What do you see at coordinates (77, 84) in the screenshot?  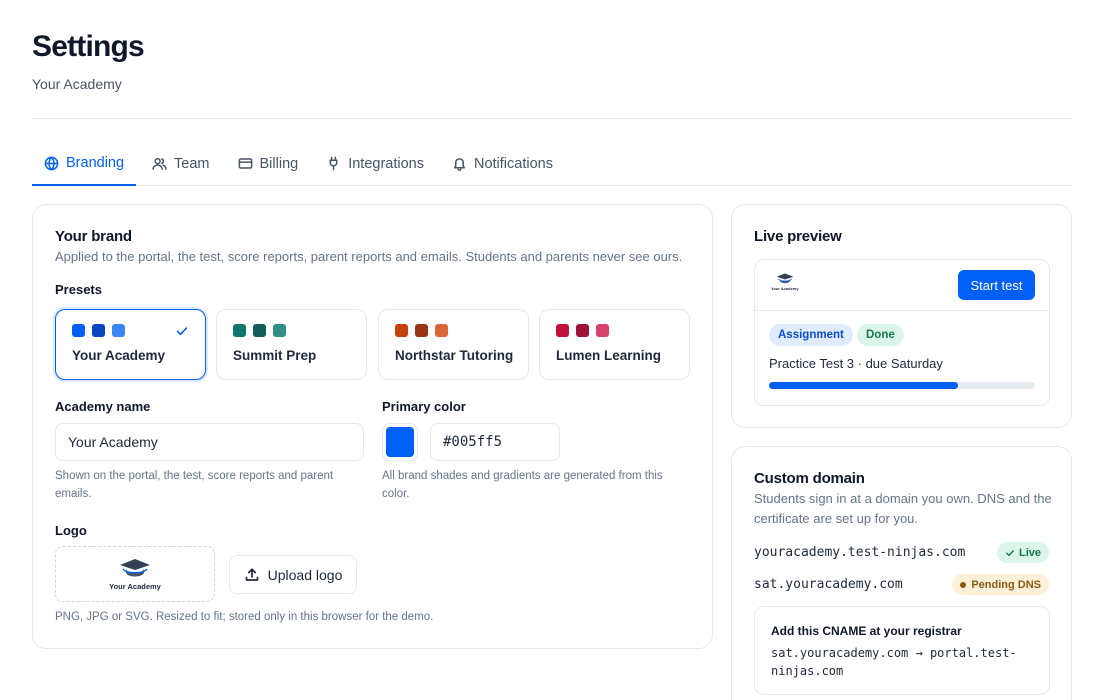 I see `page-subtitle: Your Academy` at bounding box center [77, 84].